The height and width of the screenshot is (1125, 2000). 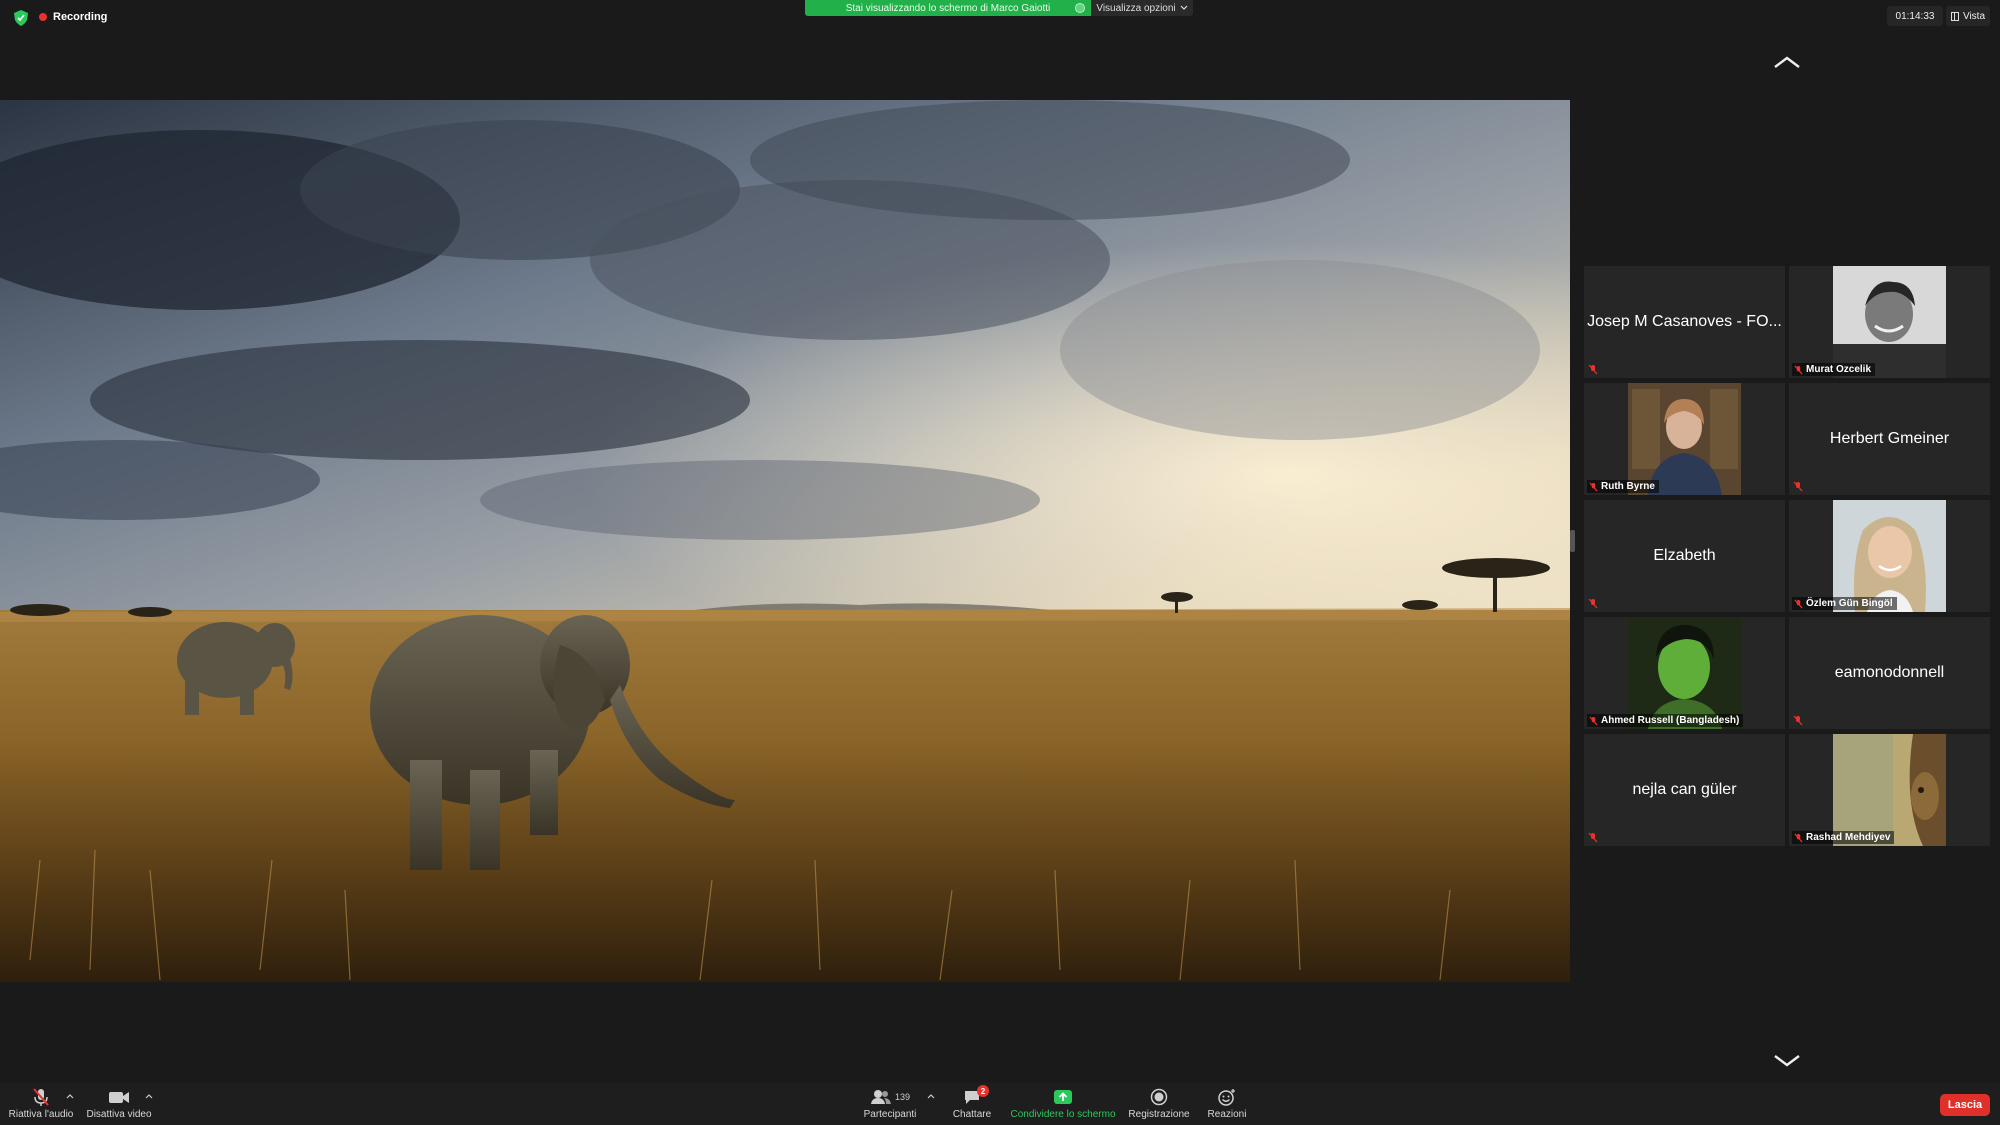 I want to click on participant-label: Rashad Mehdiyev, so click(x=1843, y=837).